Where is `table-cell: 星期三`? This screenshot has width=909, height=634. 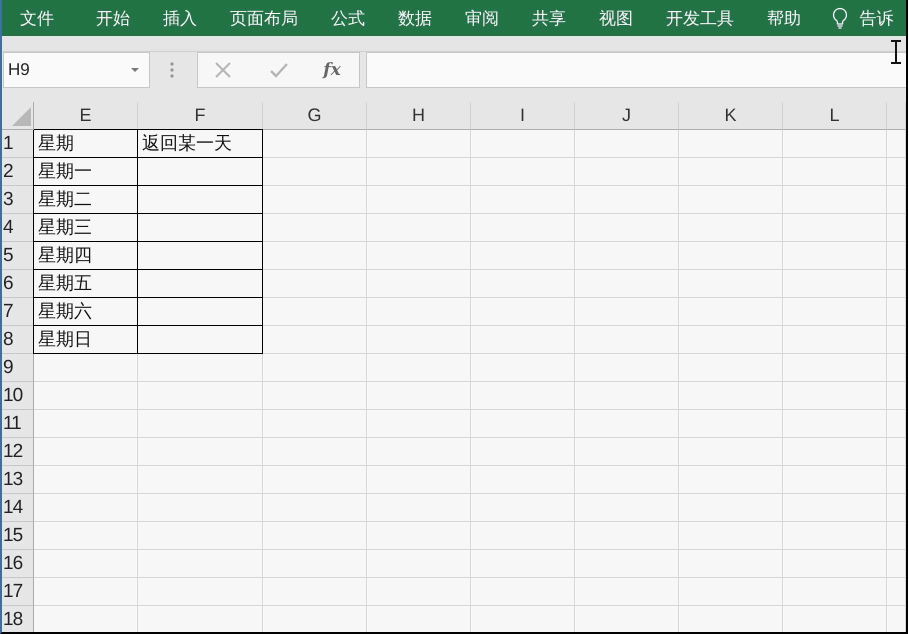 table-cell: 星期三 is located at coordinates (86, 228).